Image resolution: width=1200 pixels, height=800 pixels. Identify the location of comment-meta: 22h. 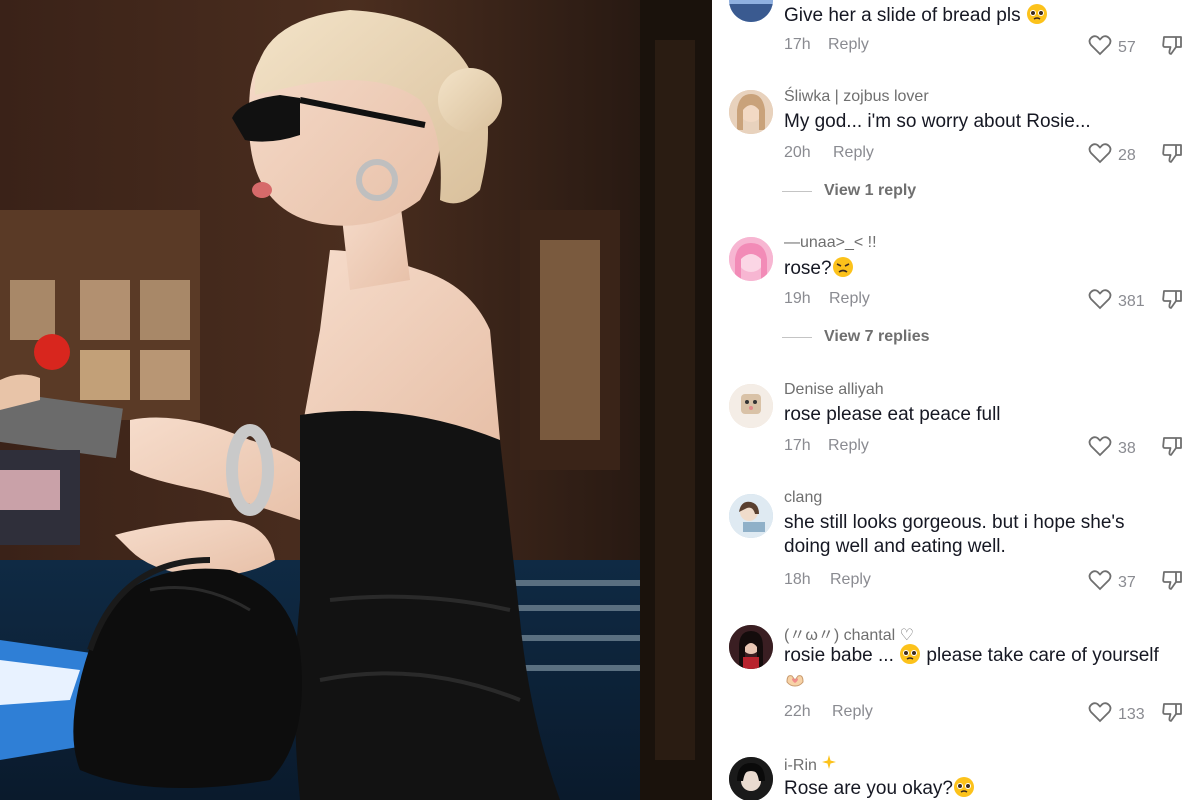
(797, 712).